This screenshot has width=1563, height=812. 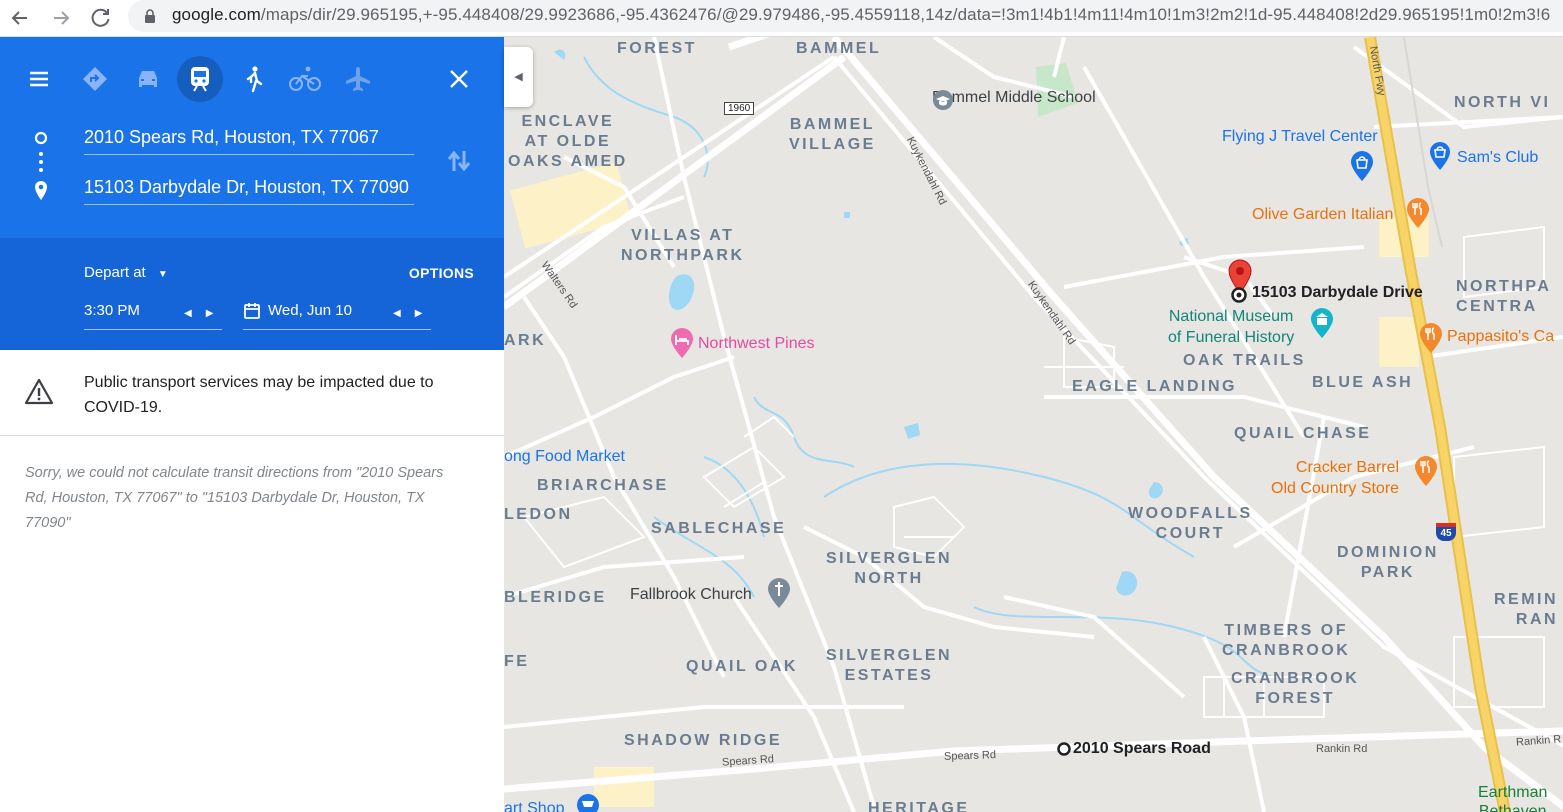 What do you see at coordinates (943, 100) in the screenshot?
I see `school-icon` at bounding box center [943, 100].